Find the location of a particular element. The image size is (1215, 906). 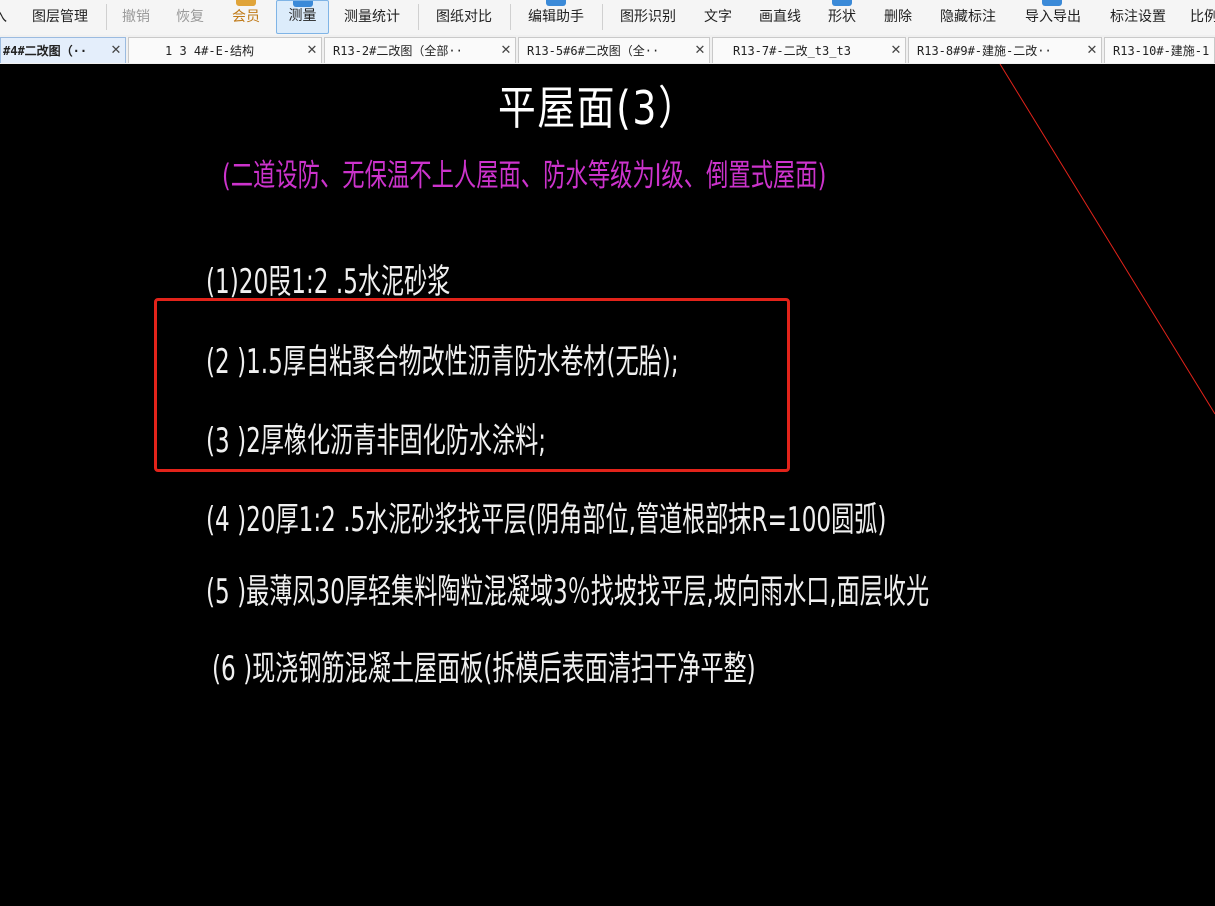

layer-line-5: (5 )最薄凤30厚轻集料陶粒混凝域3％找坡找平层,坡向雨水口,面层收光 is located at coordinates (568, 592).